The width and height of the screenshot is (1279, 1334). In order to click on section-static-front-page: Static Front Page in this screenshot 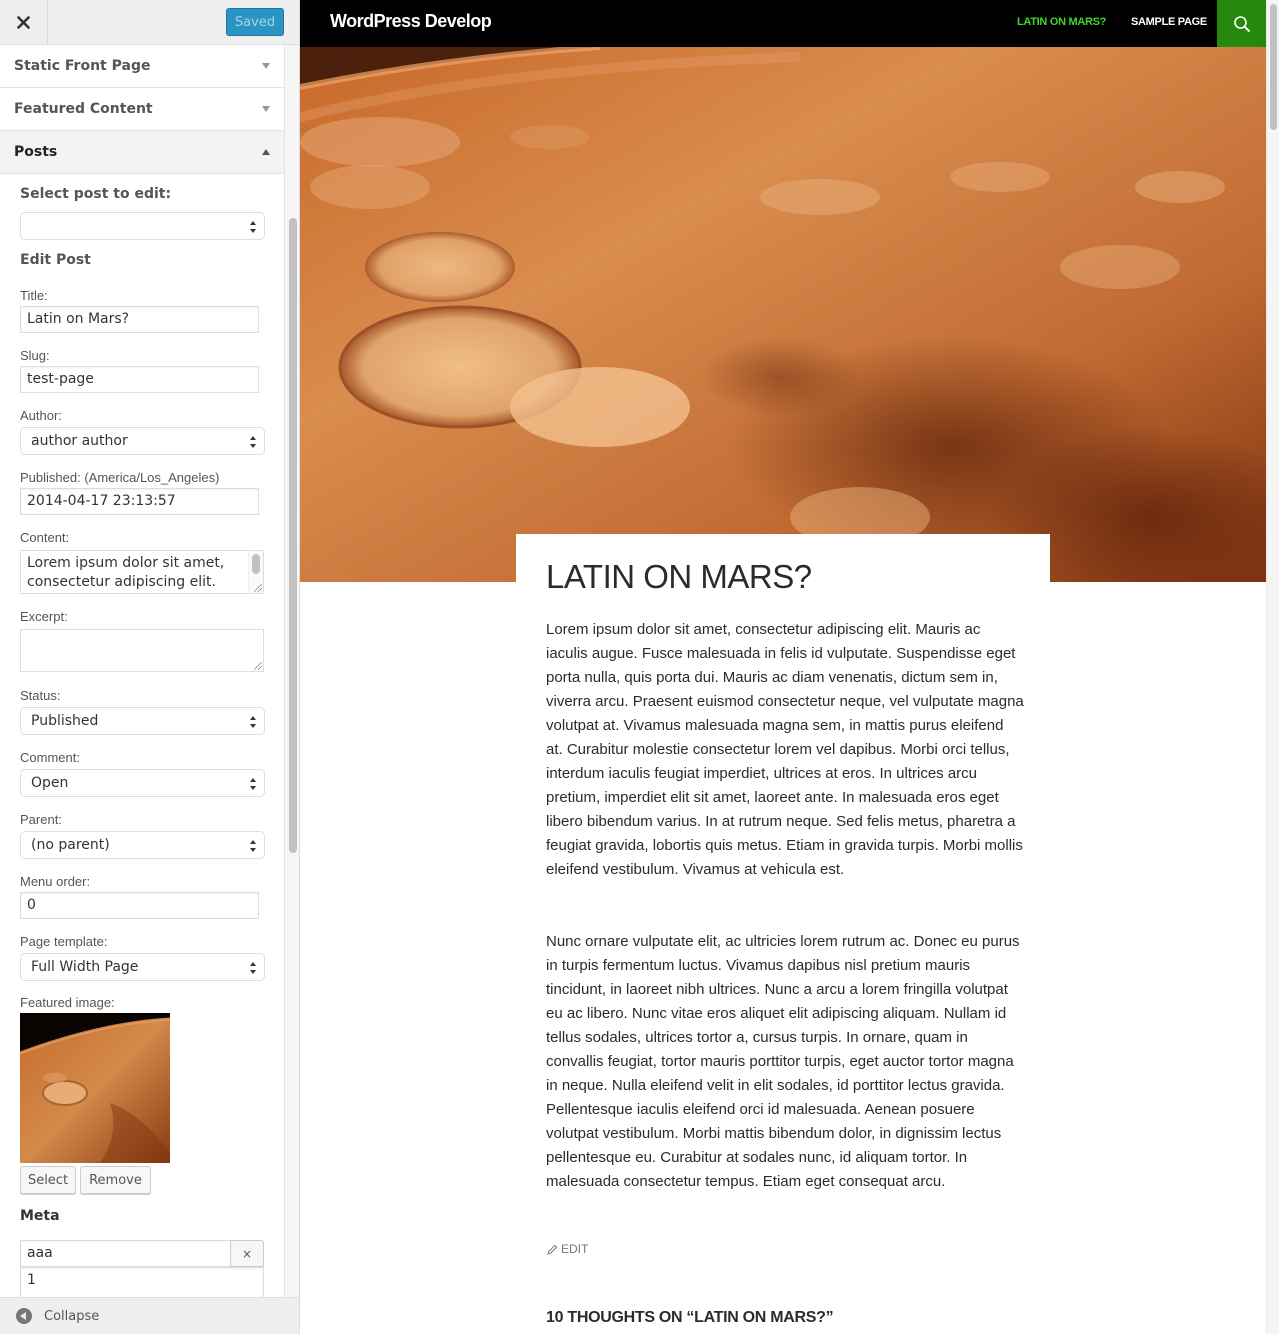, I will do `click(142, 66)`.